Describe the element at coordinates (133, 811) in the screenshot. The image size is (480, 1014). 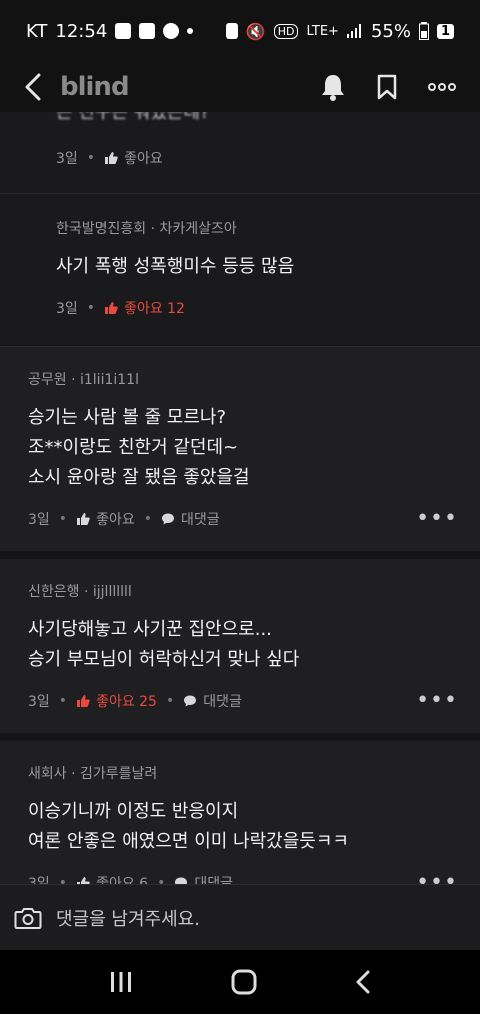
I see `comment-text-line: 이승기니까 이정도 반응이지` at that location.